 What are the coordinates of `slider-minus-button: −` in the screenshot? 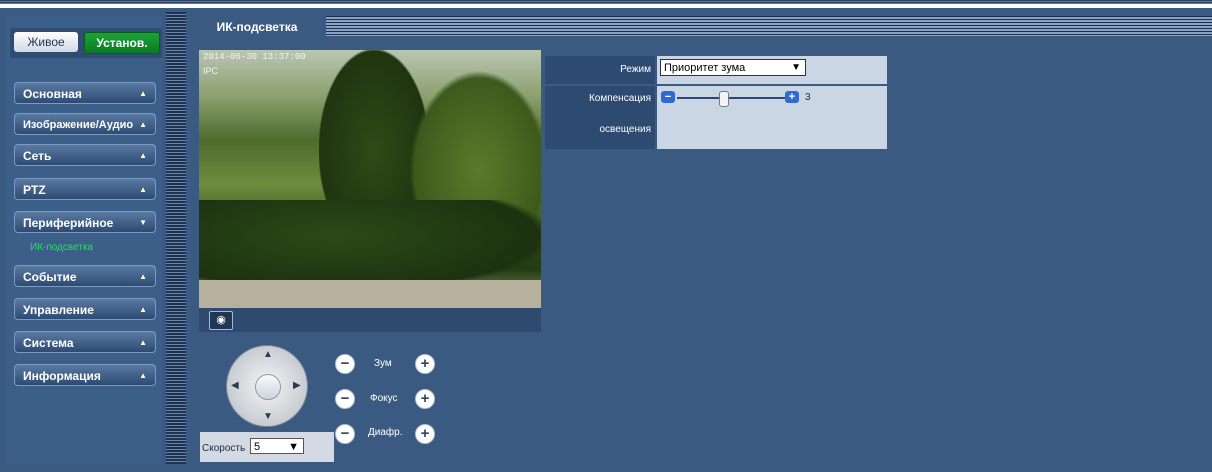 It's located at (668, 97).